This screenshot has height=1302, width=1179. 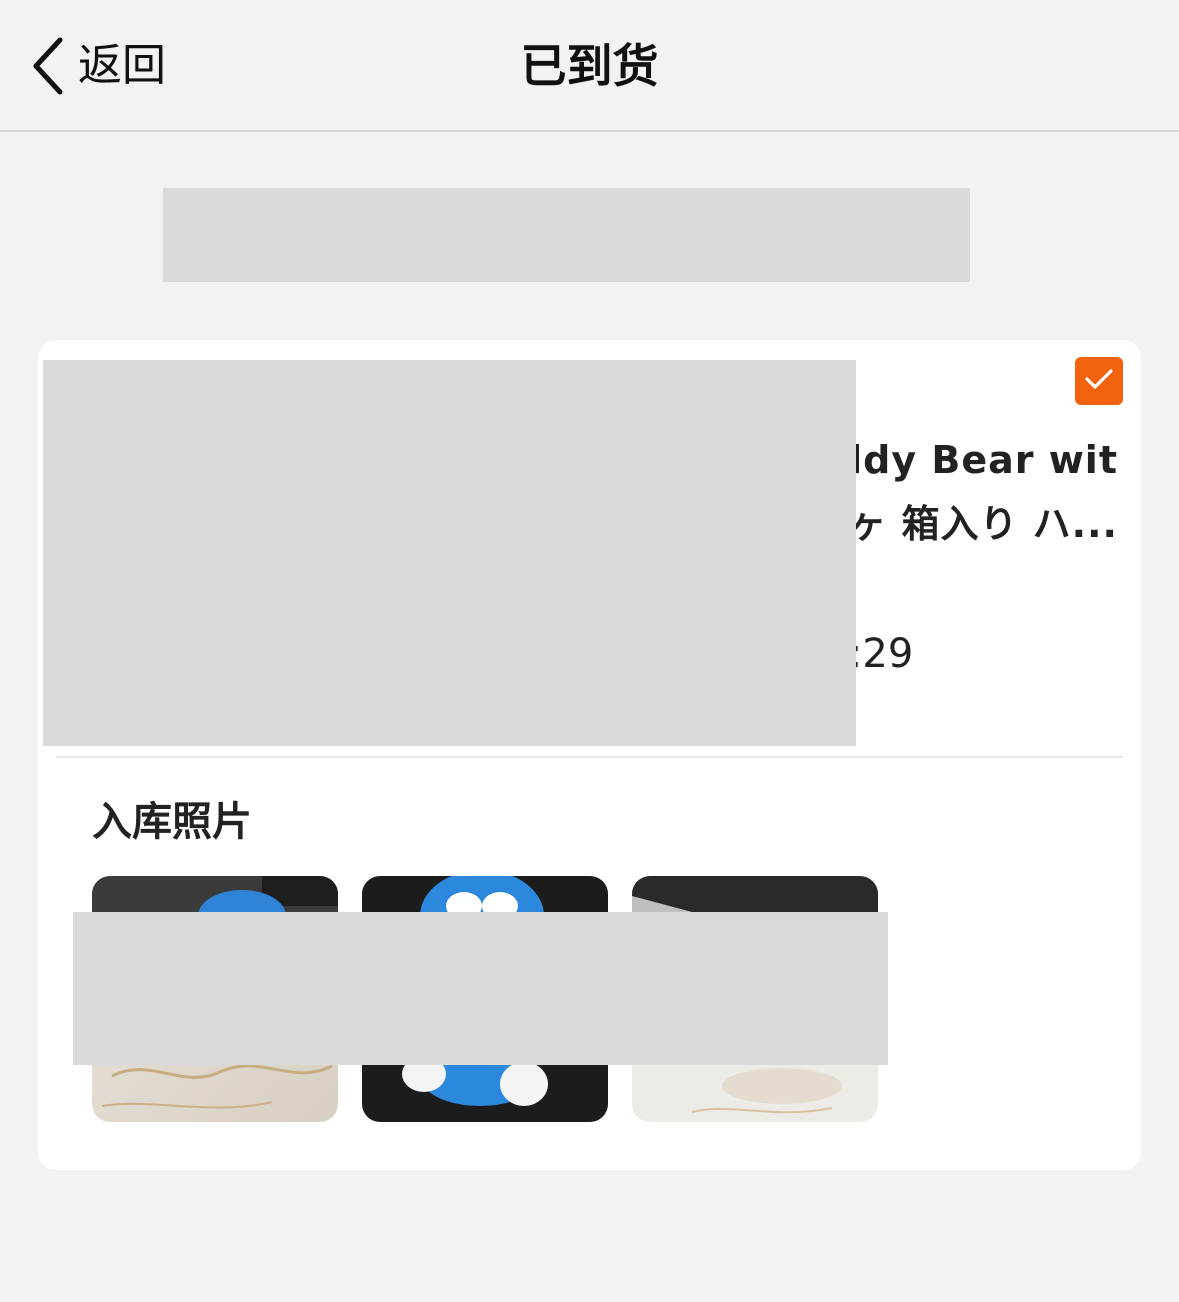 What do you see at coordinates (172, 822) in the screenshot?
I see `warehouse-photos-label: 入库照片` at bounding box center [172, 822].